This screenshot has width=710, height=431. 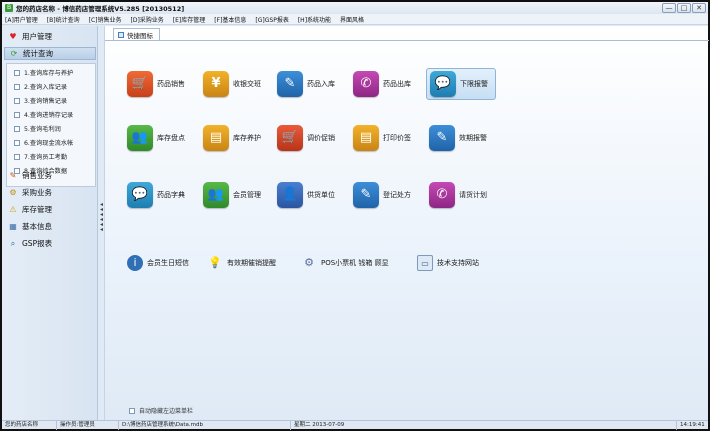 What do you see at coordinates (171, 138) in the screenshot?
I see `tile-label: 库存盘点` at bounding box center [171, 138].